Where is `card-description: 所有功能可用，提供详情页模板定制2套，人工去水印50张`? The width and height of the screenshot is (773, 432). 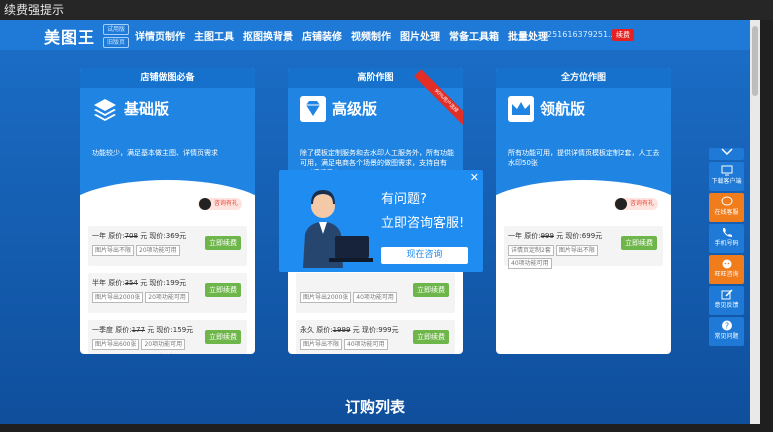 card-description: 所有功能可用，提供详情页模板定制2套，人工去水印50张 is located at coordinates (584, 158).